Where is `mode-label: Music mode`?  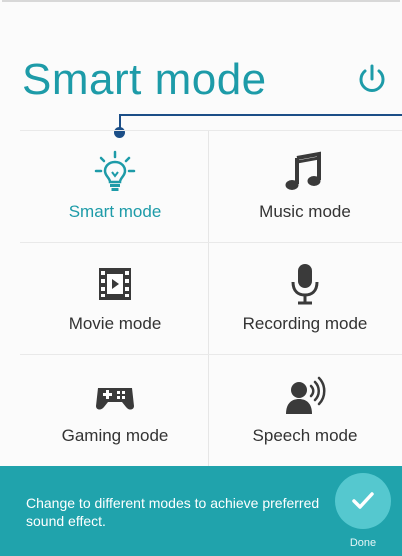 mode-label: Music mode is located at coordinates (305, 211).